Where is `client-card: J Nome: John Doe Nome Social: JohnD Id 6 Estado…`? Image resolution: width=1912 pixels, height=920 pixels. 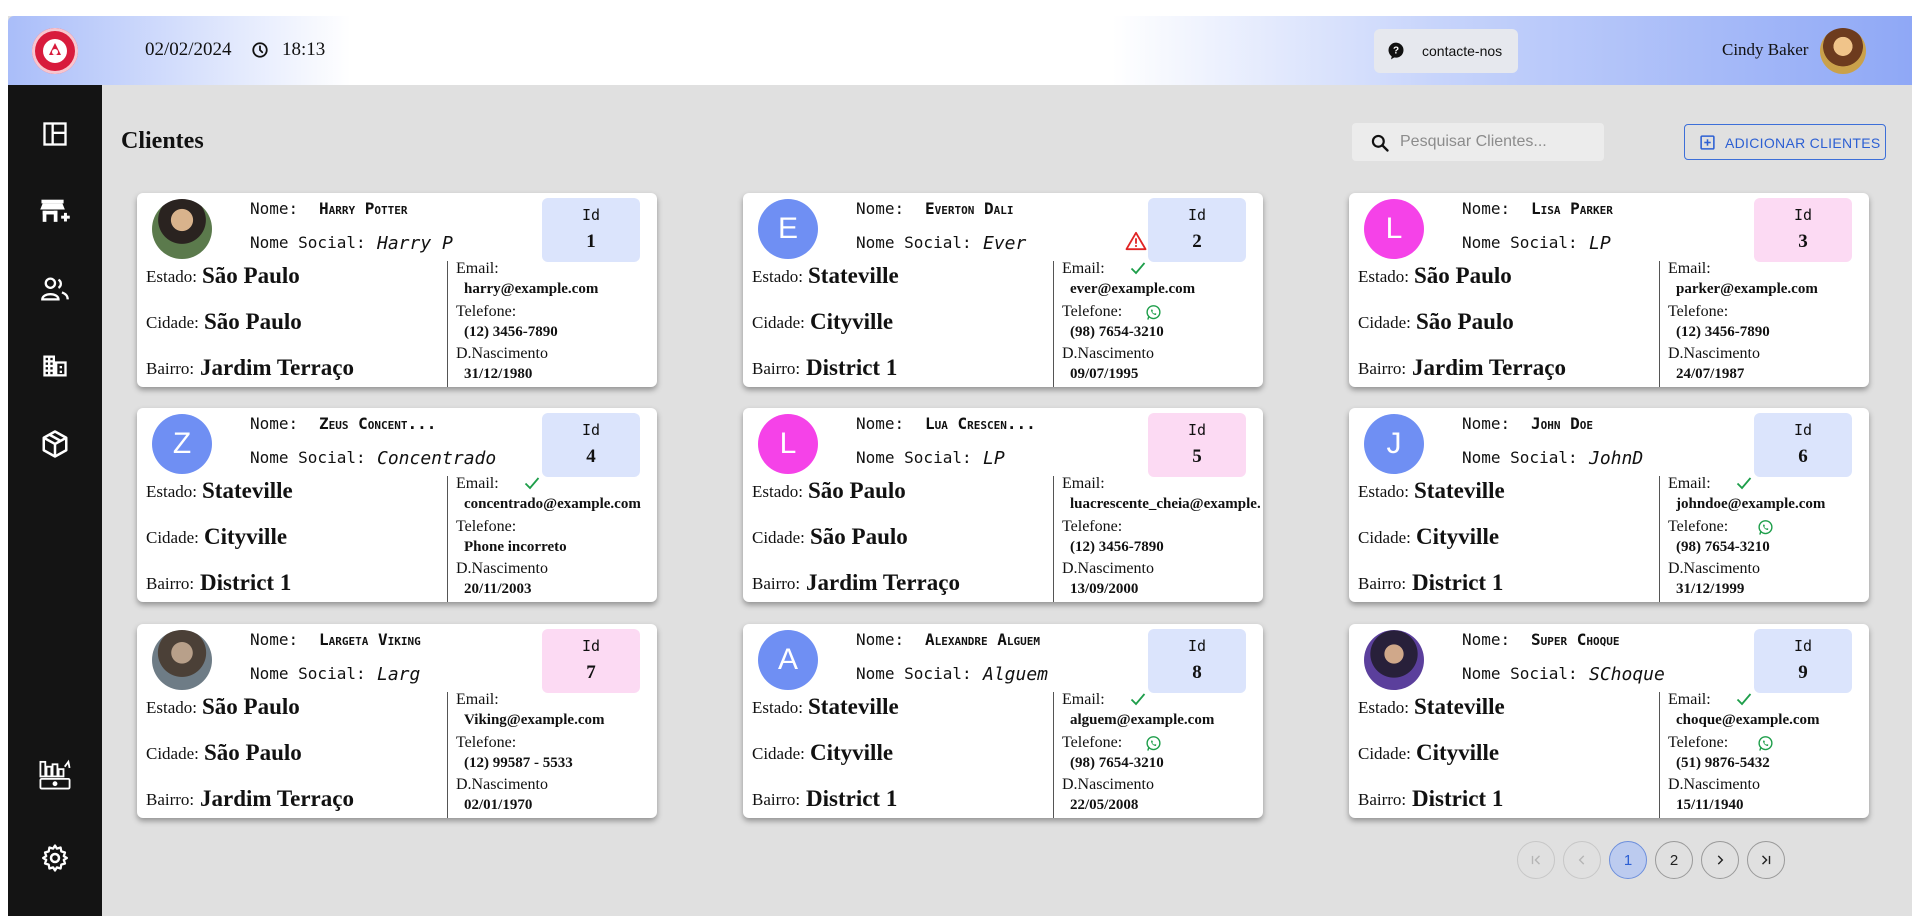
client-card: J Nome: John Doe Nome Social: JohnD Id 6 Estado… is located at coordinates (1609, 505).